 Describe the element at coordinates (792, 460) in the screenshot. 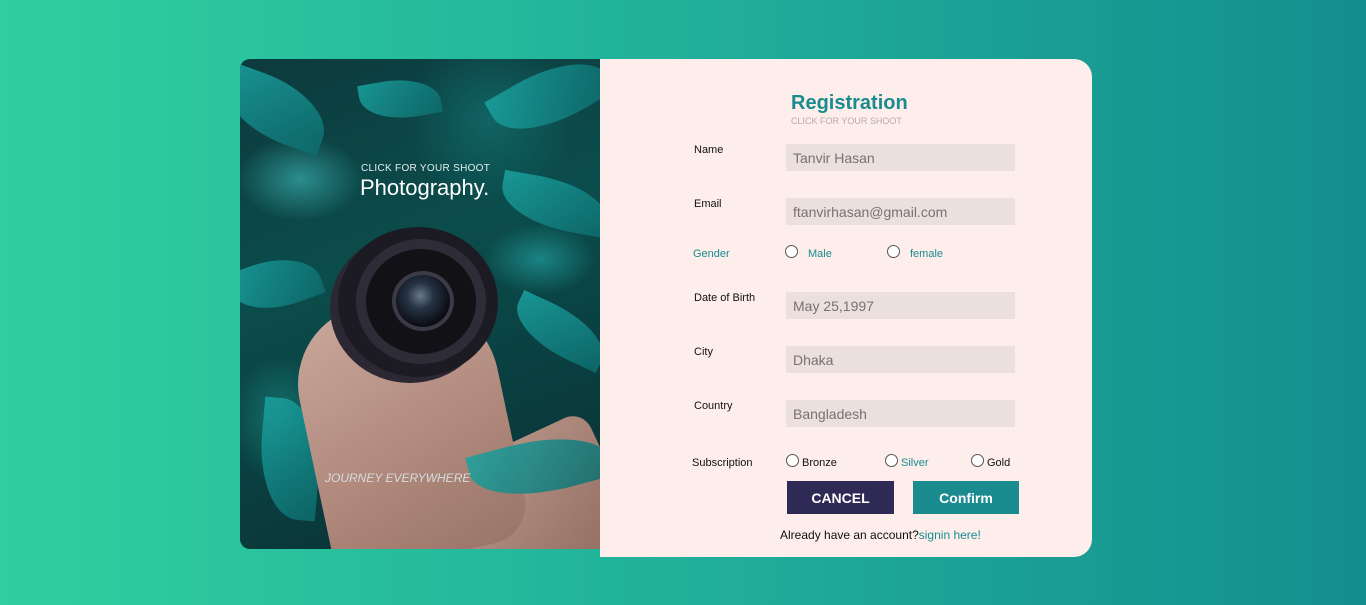

I see `subscription-bronze-radio` at that location.